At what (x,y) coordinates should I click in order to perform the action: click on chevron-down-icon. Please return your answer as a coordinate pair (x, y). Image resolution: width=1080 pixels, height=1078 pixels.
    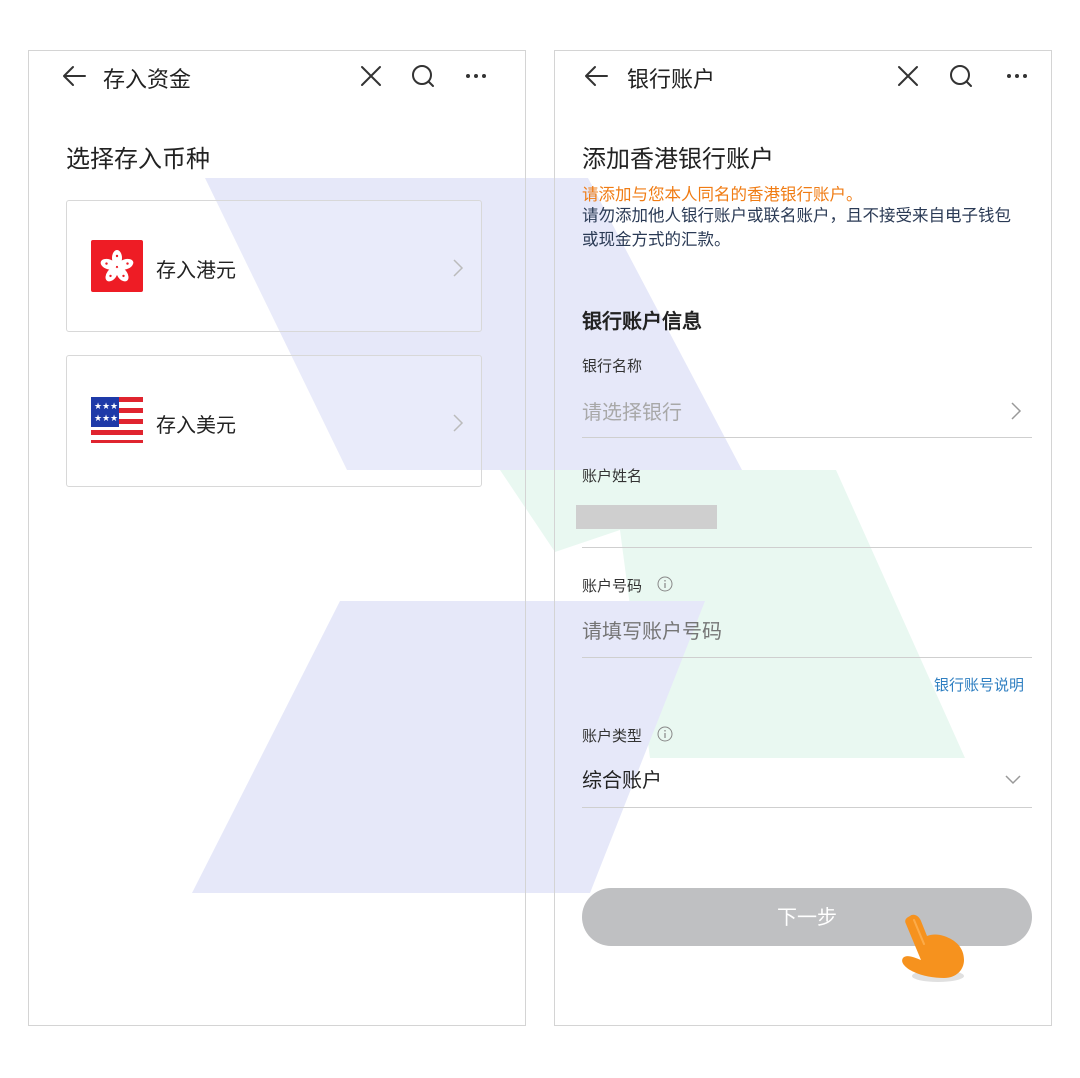
    Looking at the image, I should click on (1013, 780).